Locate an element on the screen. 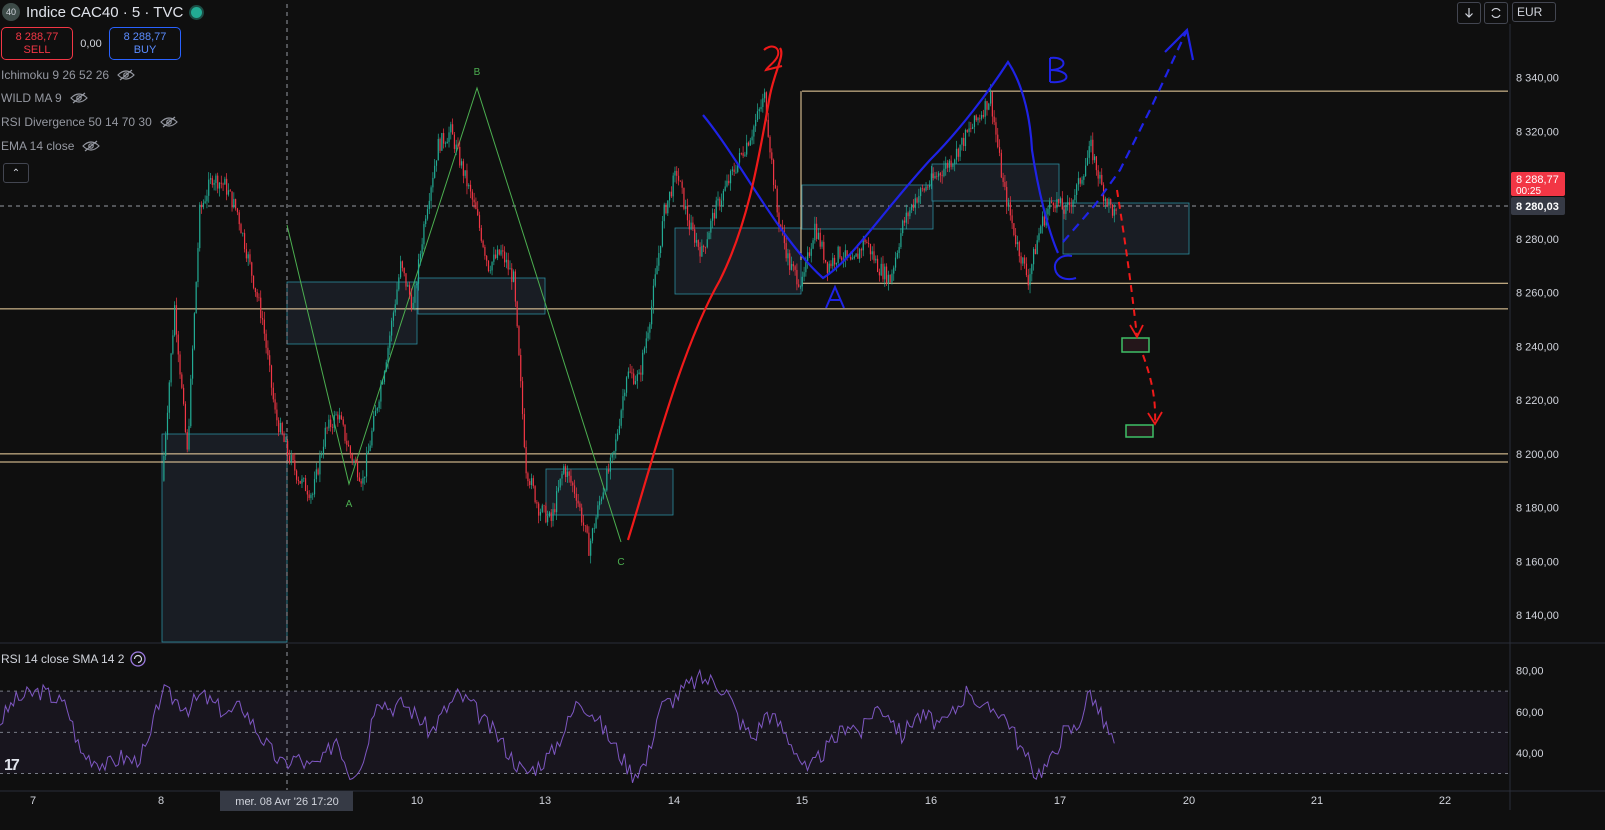  fullscreen-button is located at coordinates (1496, 13).